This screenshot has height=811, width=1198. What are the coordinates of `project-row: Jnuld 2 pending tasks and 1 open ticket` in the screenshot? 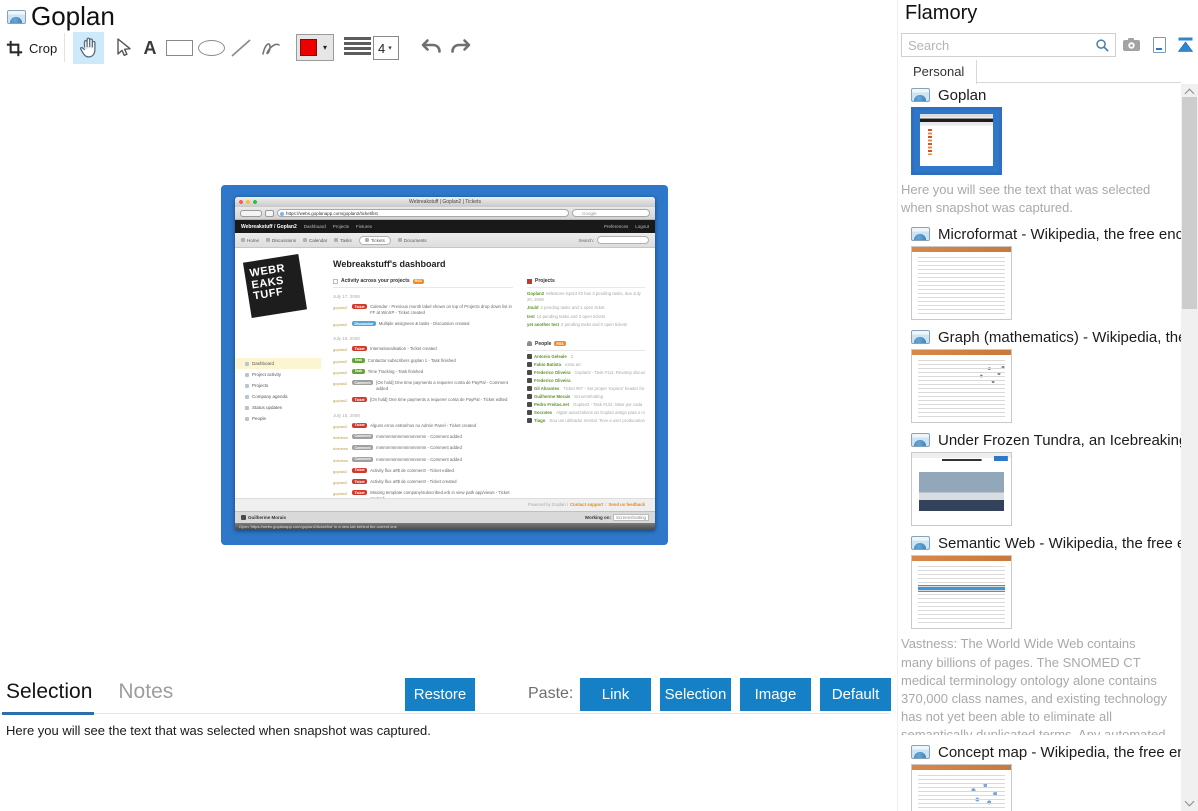 It's located at (566, 308).